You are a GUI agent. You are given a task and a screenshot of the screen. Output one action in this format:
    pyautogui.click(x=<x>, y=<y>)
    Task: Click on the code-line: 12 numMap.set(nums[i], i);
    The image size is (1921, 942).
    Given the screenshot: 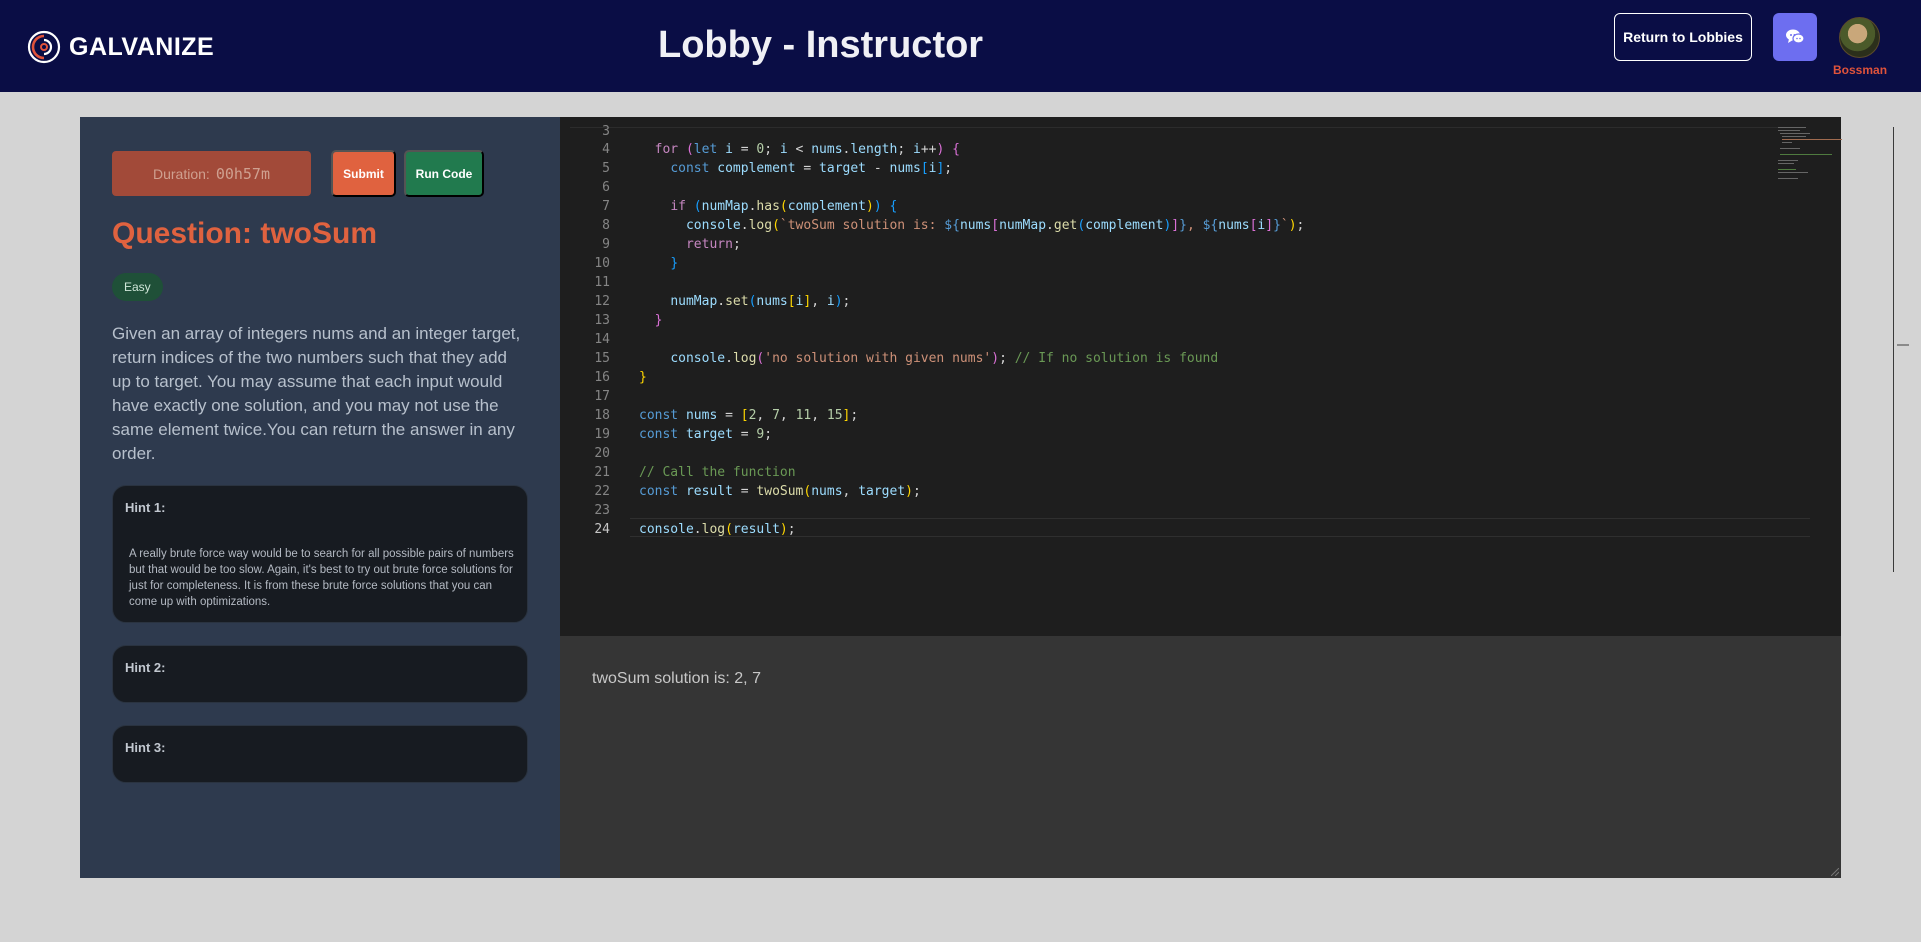 What is the action you would take?
    pyautogui.click(x=1175, y=303)
    